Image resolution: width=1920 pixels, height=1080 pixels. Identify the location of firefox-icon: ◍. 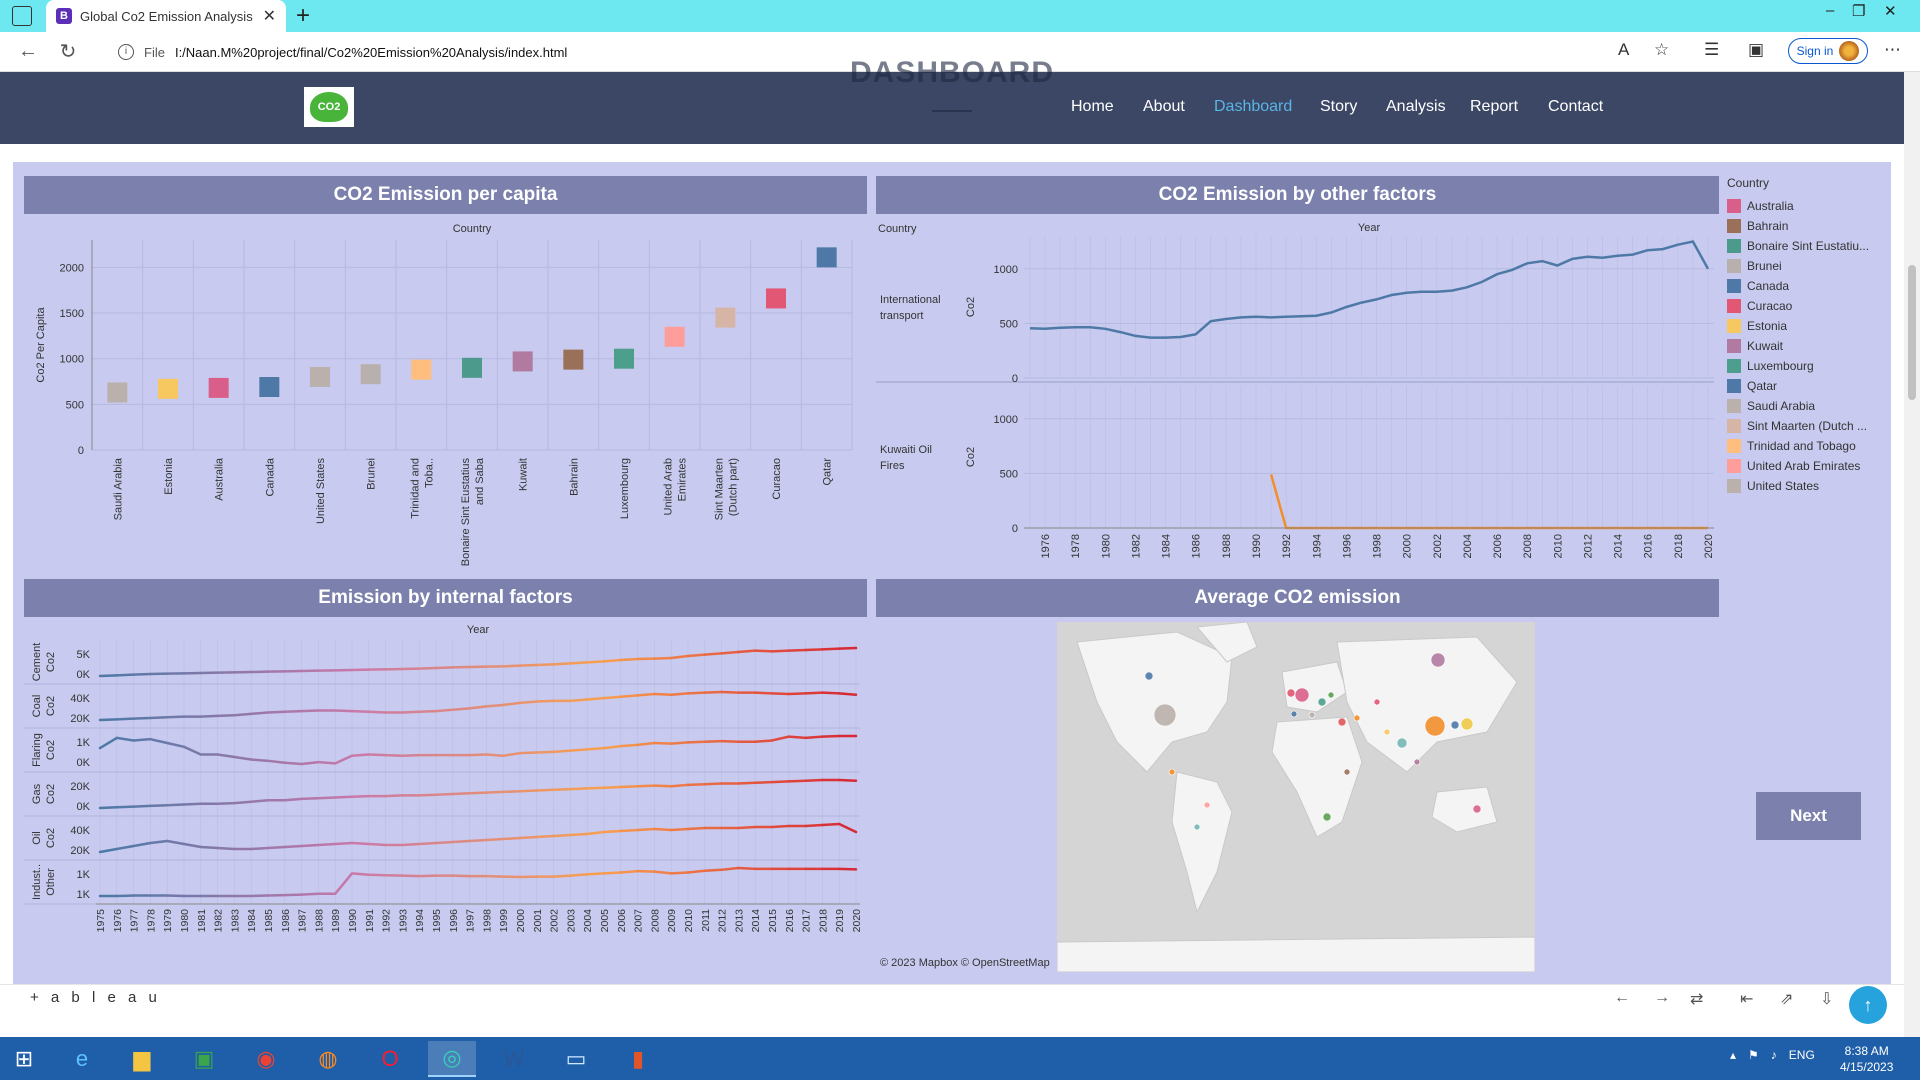
(328, 1059).